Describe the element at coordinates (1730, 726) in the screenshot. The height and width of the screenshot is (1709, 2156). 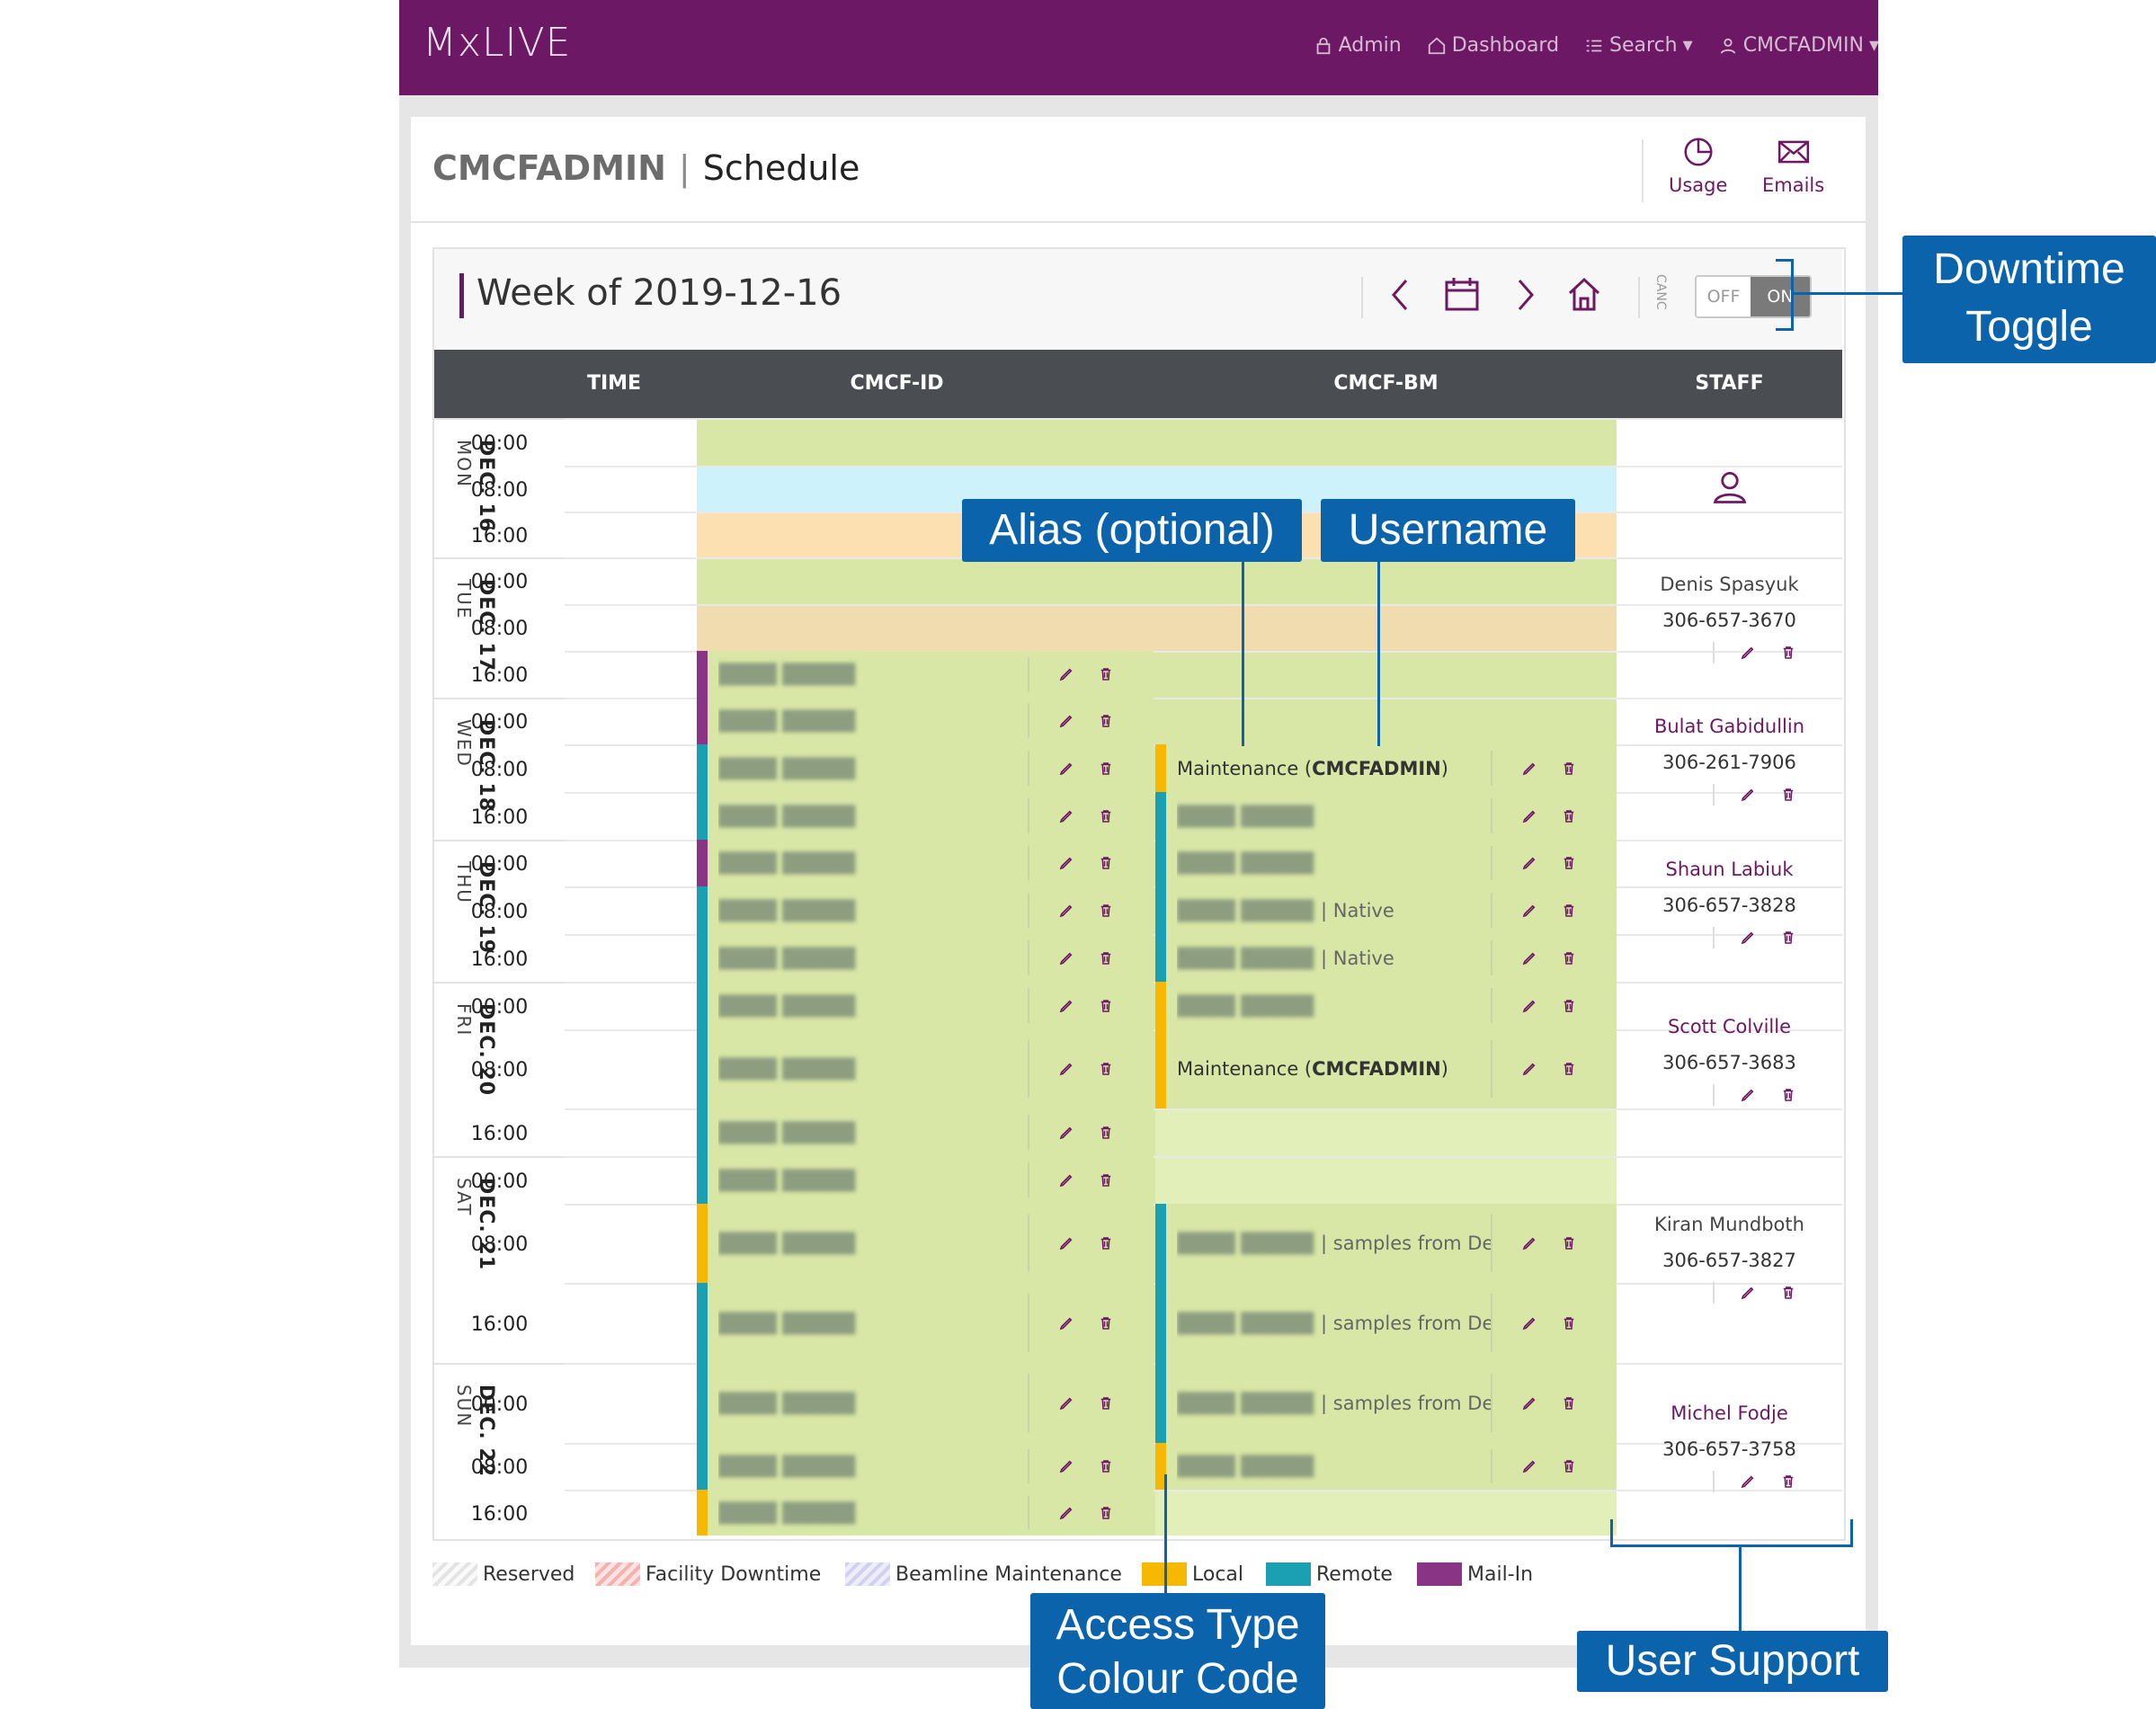
I see `staff-name: Bulat Gabidullin` at that location.